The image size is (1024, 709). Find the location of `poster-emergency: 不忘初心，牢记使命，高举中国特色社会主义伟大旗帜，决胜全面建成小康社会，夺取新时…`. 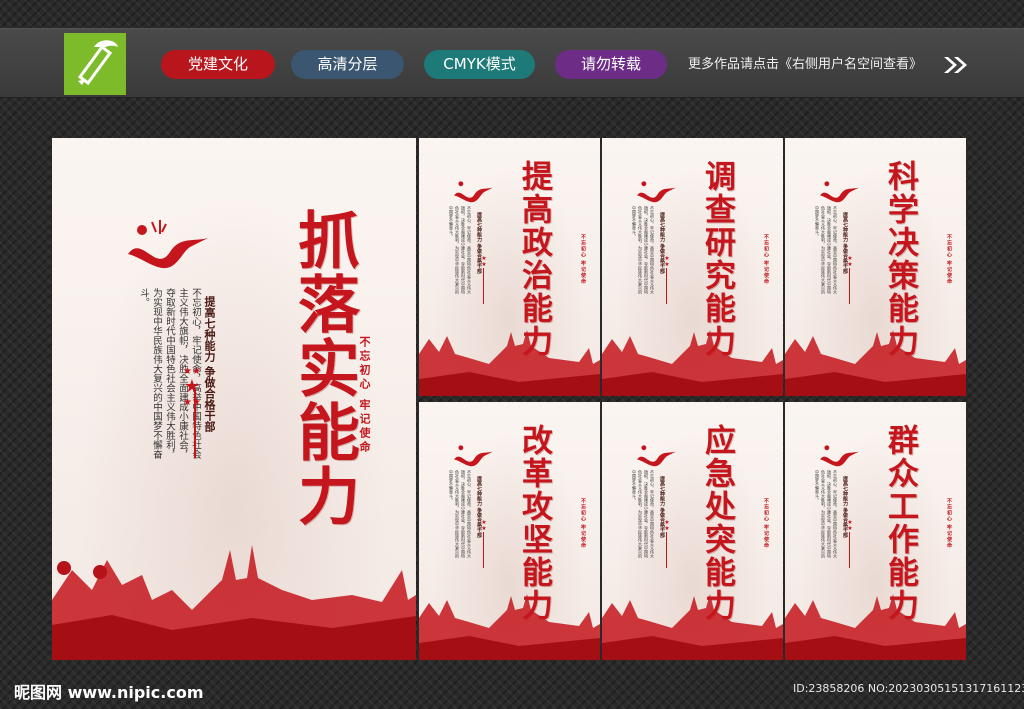

poster-emergency: 不忘初心，牢记使命，高举中国特色社会主义伟大旗帜，决胜全面建成小康社会，夺取新时… is located at coordinates (692, 531).